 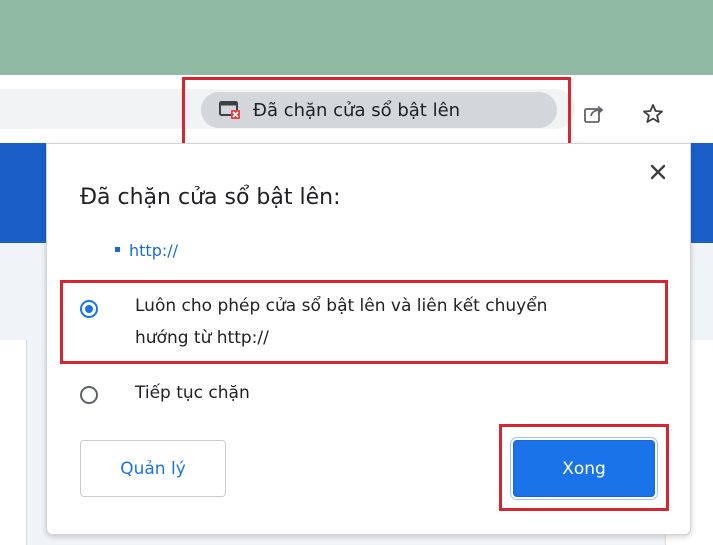 What do you see at coordinates (153, 468) in the screenshot?
I see `manage-button: Quản lý` at bounding box center [153, 468].